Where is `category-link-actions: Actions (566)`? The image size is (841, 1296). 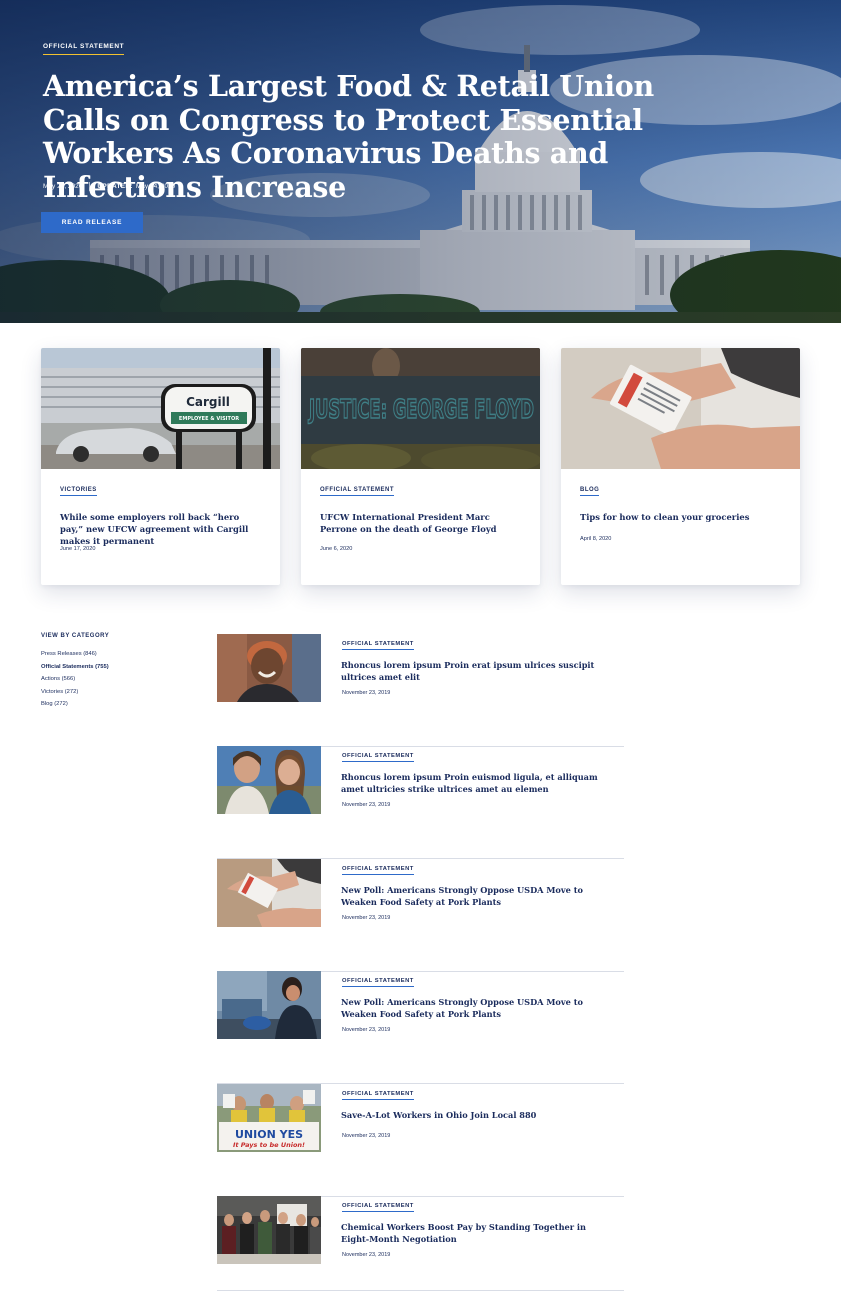 category-link-actions: Actions (566) is located at coordinates (75, 679).